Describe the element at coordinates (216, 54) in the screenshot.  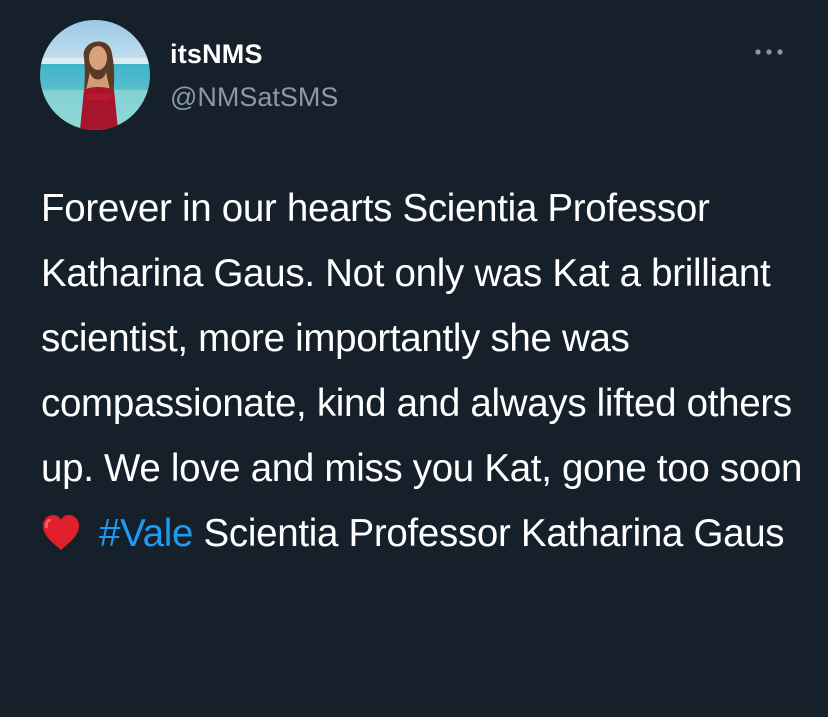
I see `author-display-name: itsNMS` at that location.